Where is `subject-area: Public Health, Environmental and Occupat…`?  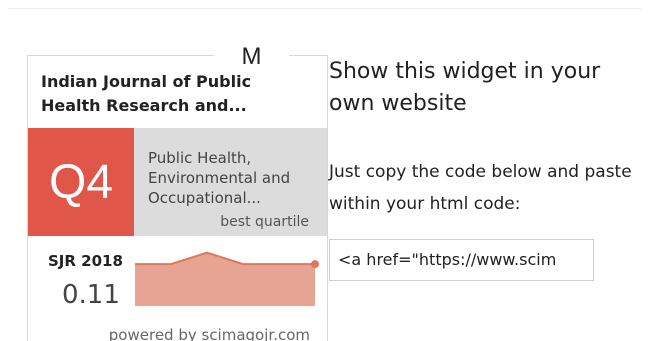
subject-area: Public Health, Environmental and Occupat… is located at coordinates (219, 178).